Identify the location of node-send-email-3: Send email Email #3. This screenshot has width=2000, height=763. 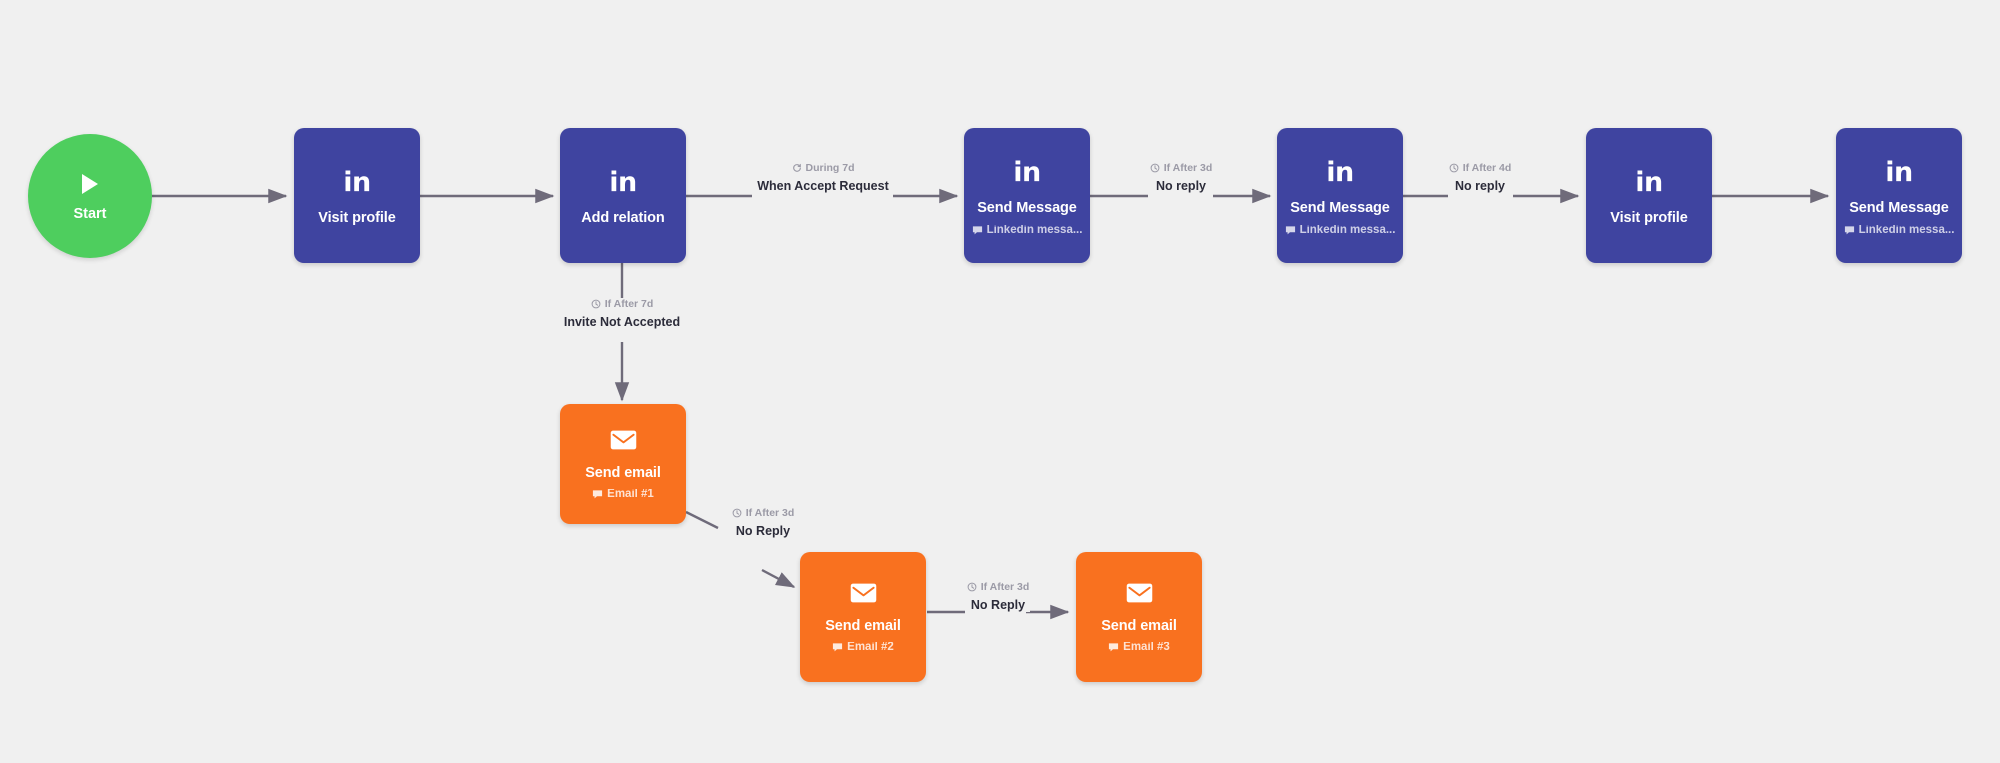
(1139, 617).